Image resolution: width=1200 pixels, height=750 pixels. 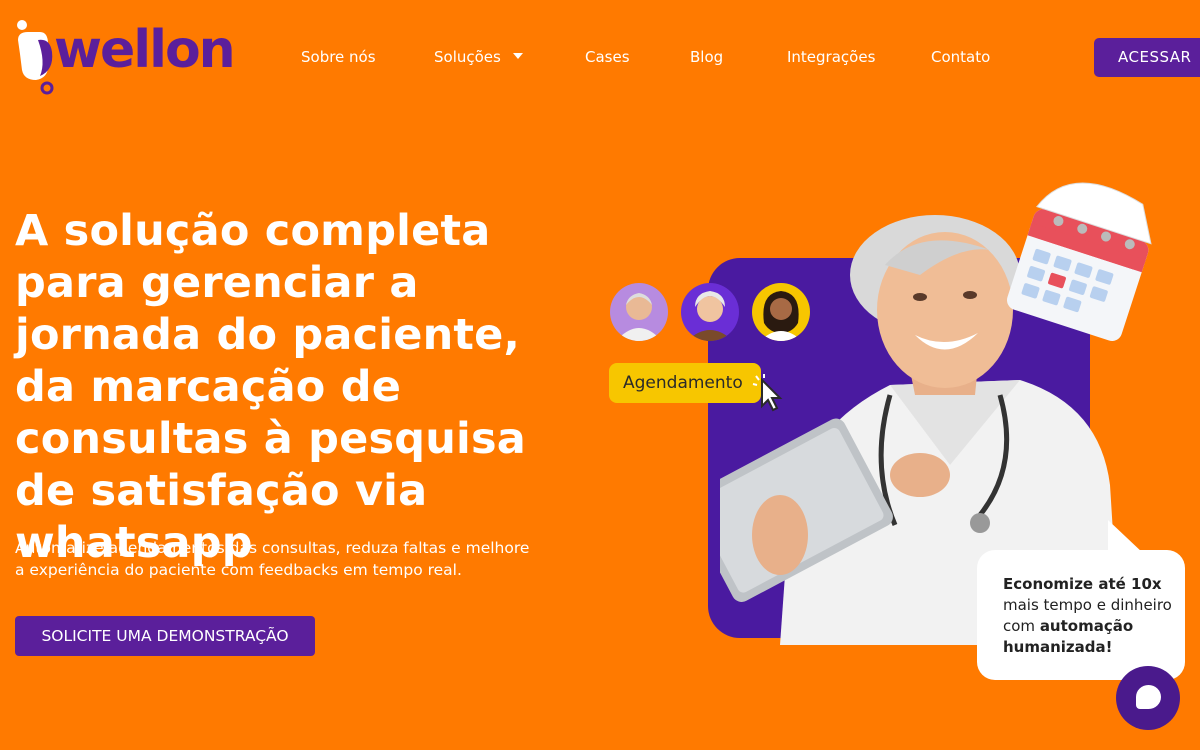 What do you see at coordinates (1086, 626) in the screenshot?
I see `bubble-line-3-bold: automação` at bounding box center [1086, 626].